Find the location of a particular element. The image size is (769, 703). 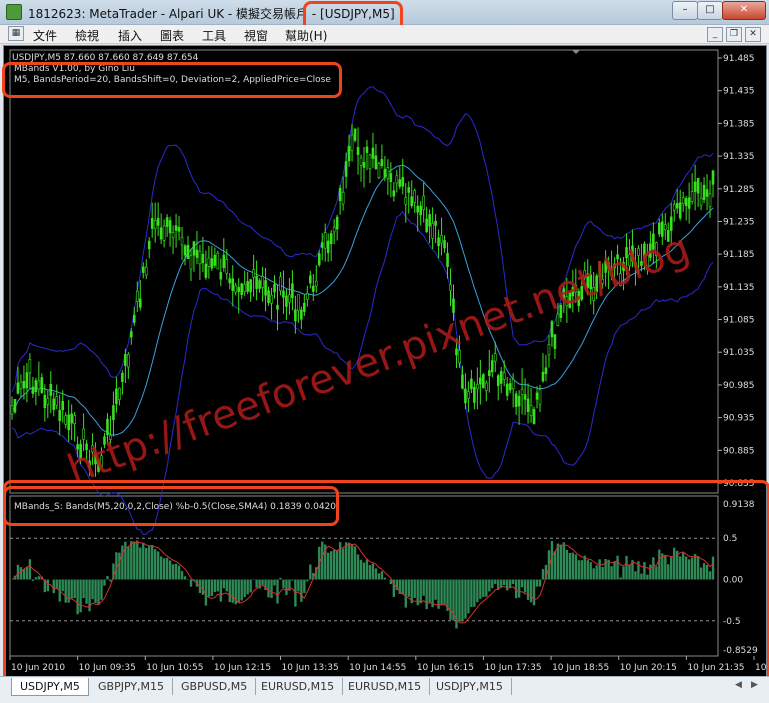

menu-view: 檢視 is located at coordinates (87, 35).